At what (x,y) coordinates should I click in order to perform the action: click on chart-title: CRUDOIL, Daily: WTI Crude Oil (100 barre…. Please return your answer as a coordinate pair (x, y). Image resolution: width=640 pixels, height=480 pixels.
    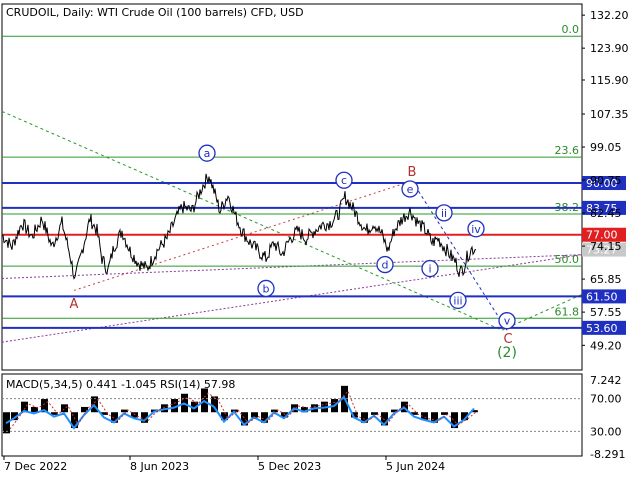
    Looking at the image, I should click on (155, 12).